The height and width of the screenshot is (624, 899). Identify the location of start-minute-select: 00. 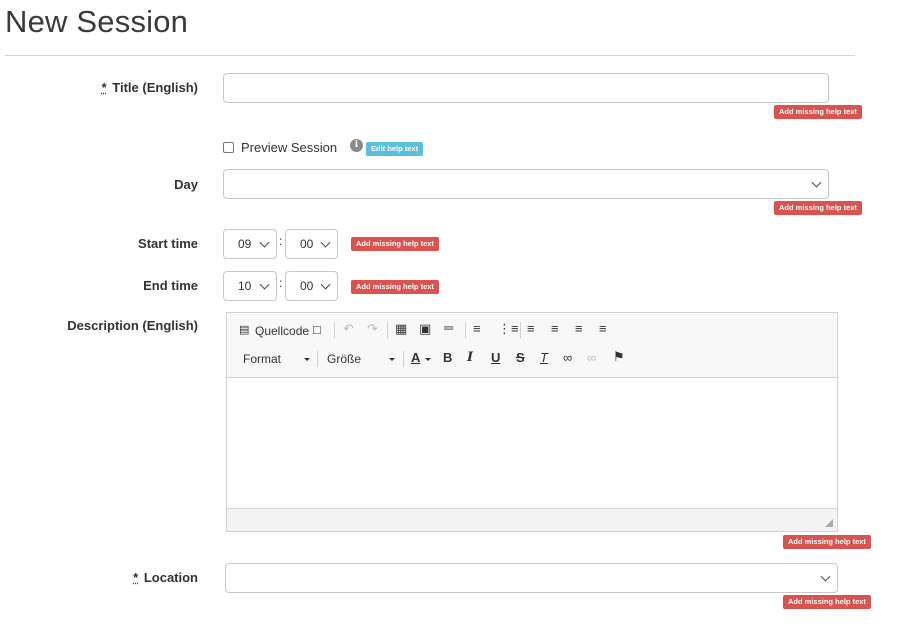
(311, 244).